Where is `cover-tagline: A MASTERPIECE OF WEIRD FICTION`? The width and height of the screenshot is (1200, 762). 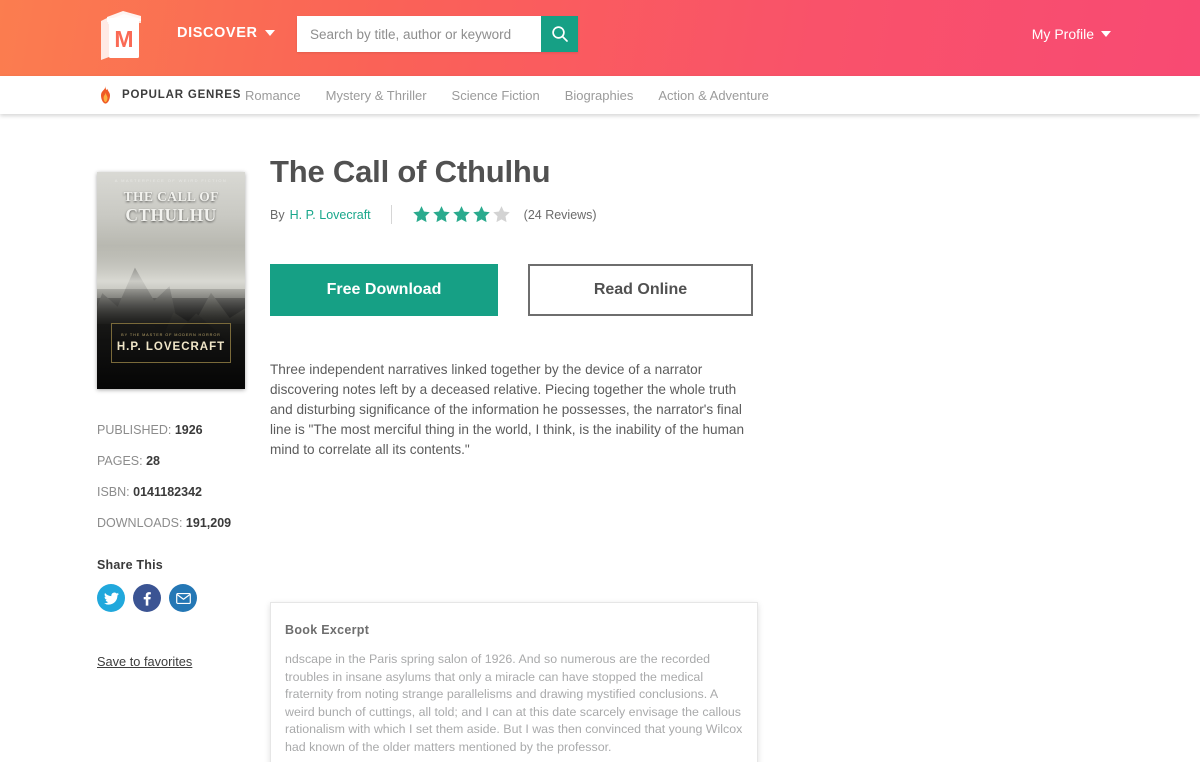 cover-tagline: A MASTERPIECE OF WEIRD FICTION is located at coordinates (171, 180).